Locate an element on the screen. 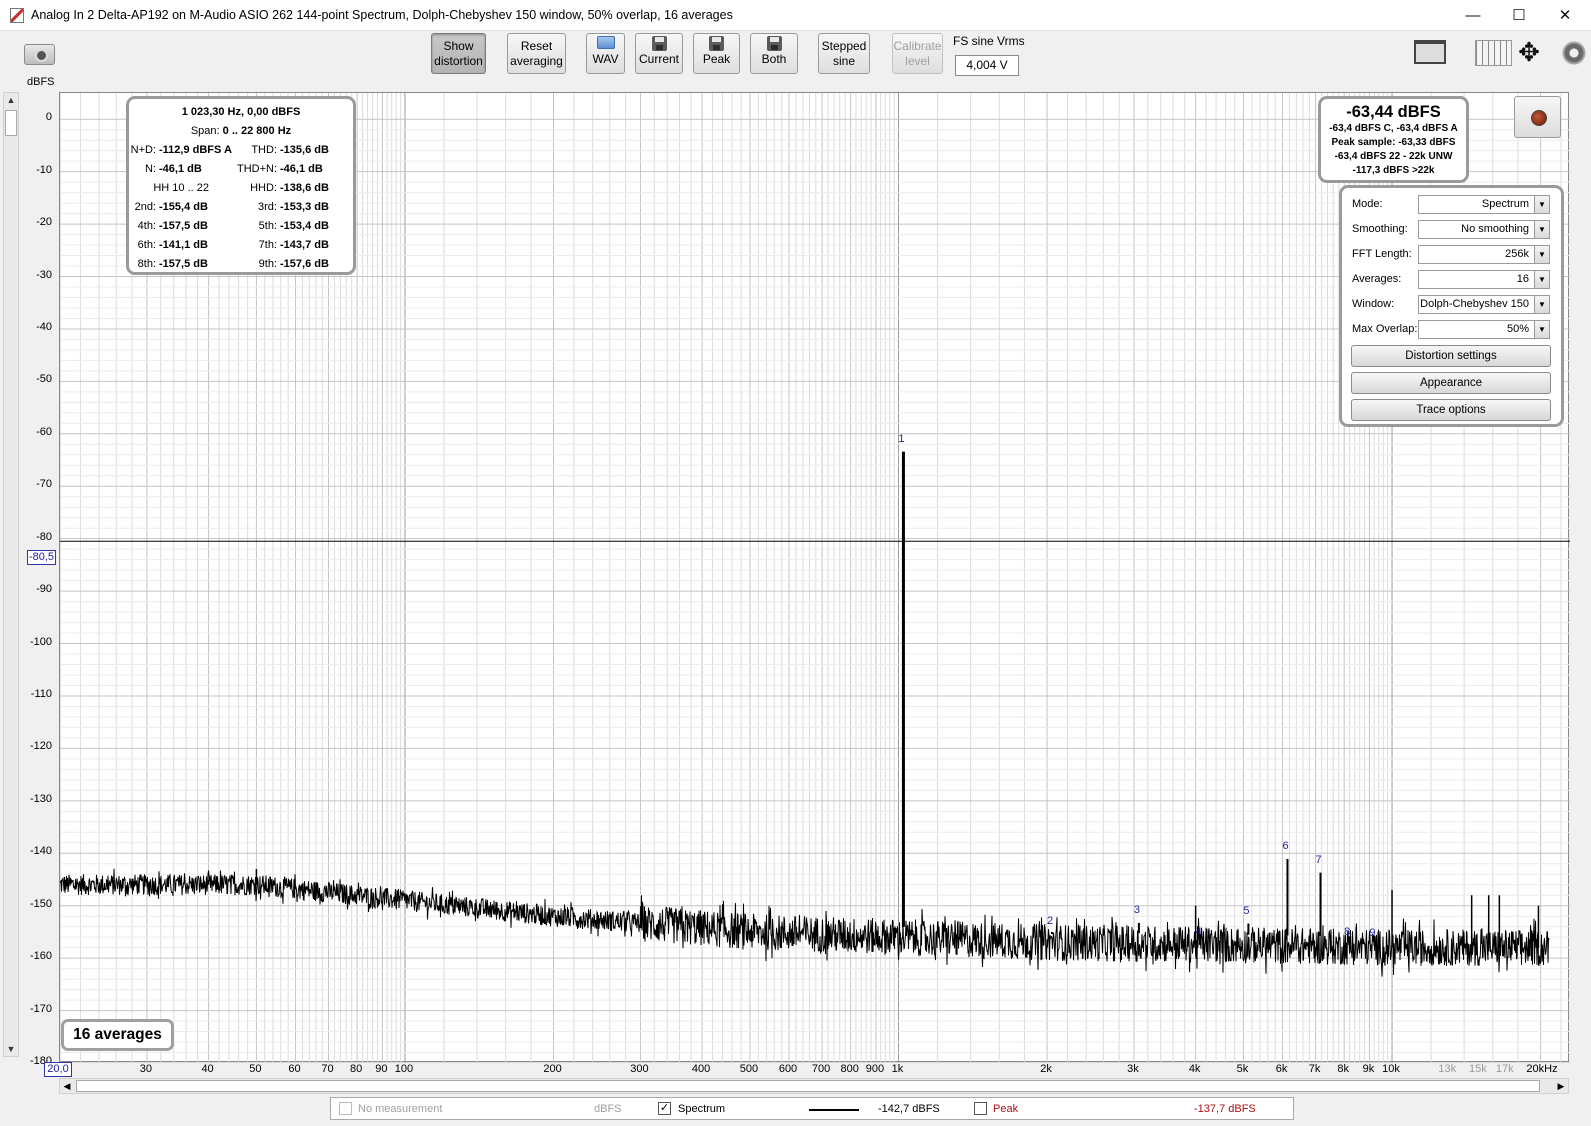 The height and width of the screenshot is (1126, 1591). dist-label: N: is located at coordinates (150, 169).